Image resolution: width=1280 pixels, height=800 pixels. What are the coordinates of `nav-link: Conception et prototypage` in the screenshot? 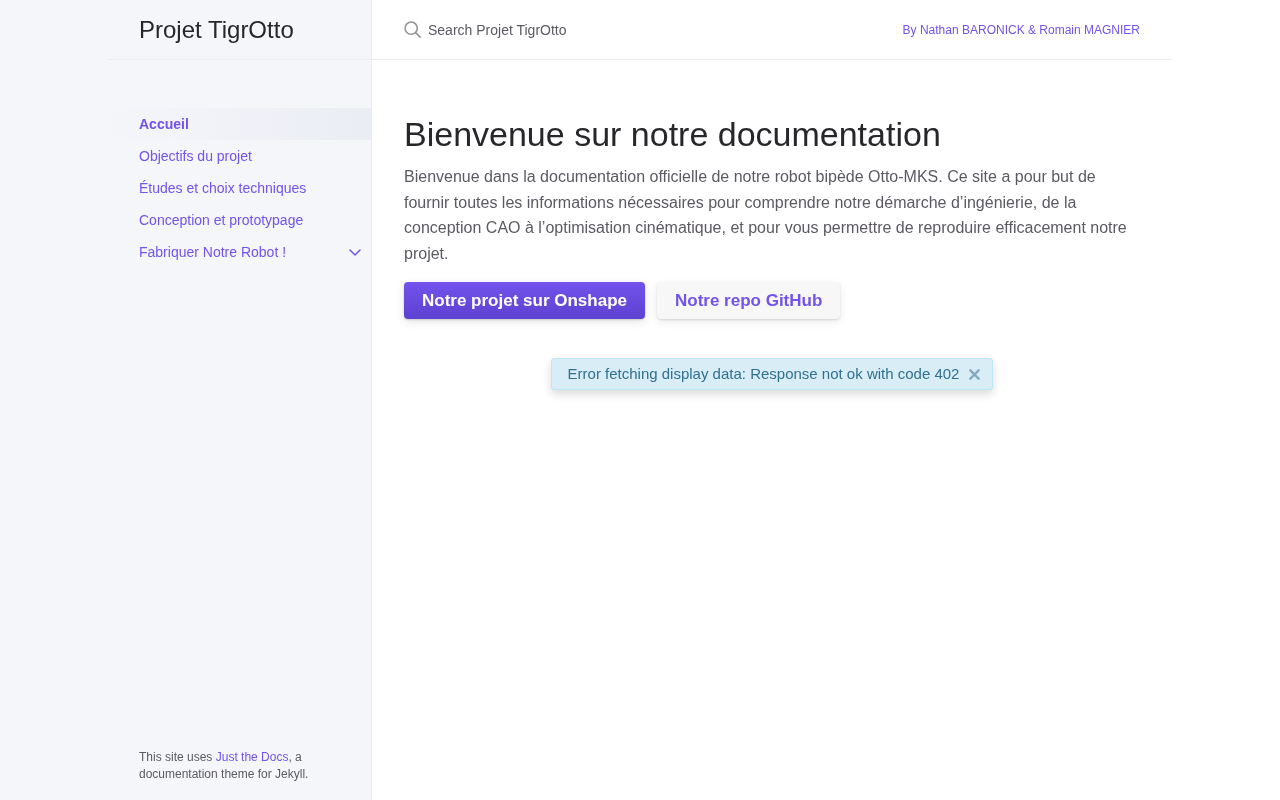 It's located at (239, 220).